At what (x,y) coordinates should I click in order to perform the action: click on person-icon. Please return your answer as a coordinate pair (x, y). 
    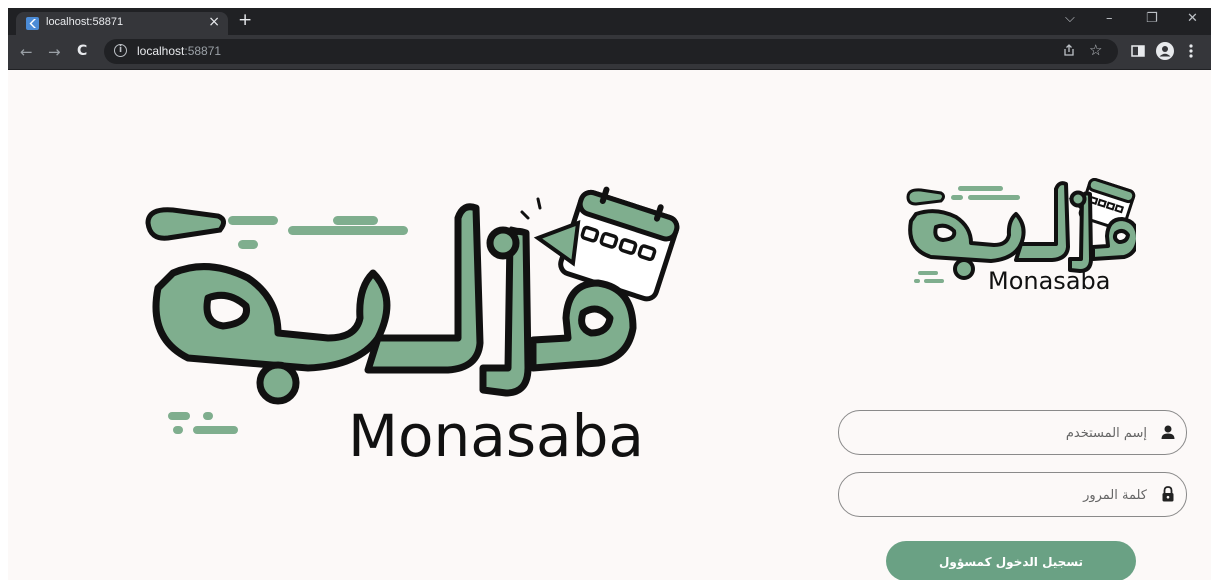
    Looking at the image, I should click on (1168, 432).